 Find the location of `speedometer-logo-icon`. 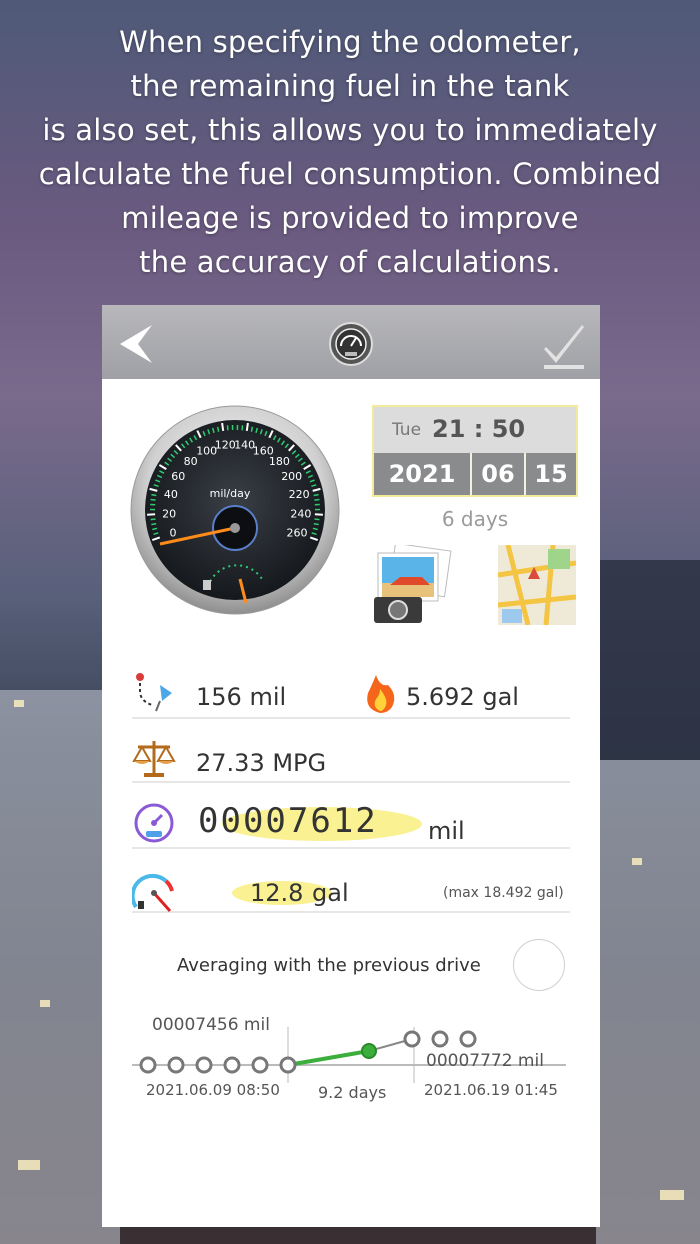

speedometer-logo-icon is located at coordinates (351, 344).